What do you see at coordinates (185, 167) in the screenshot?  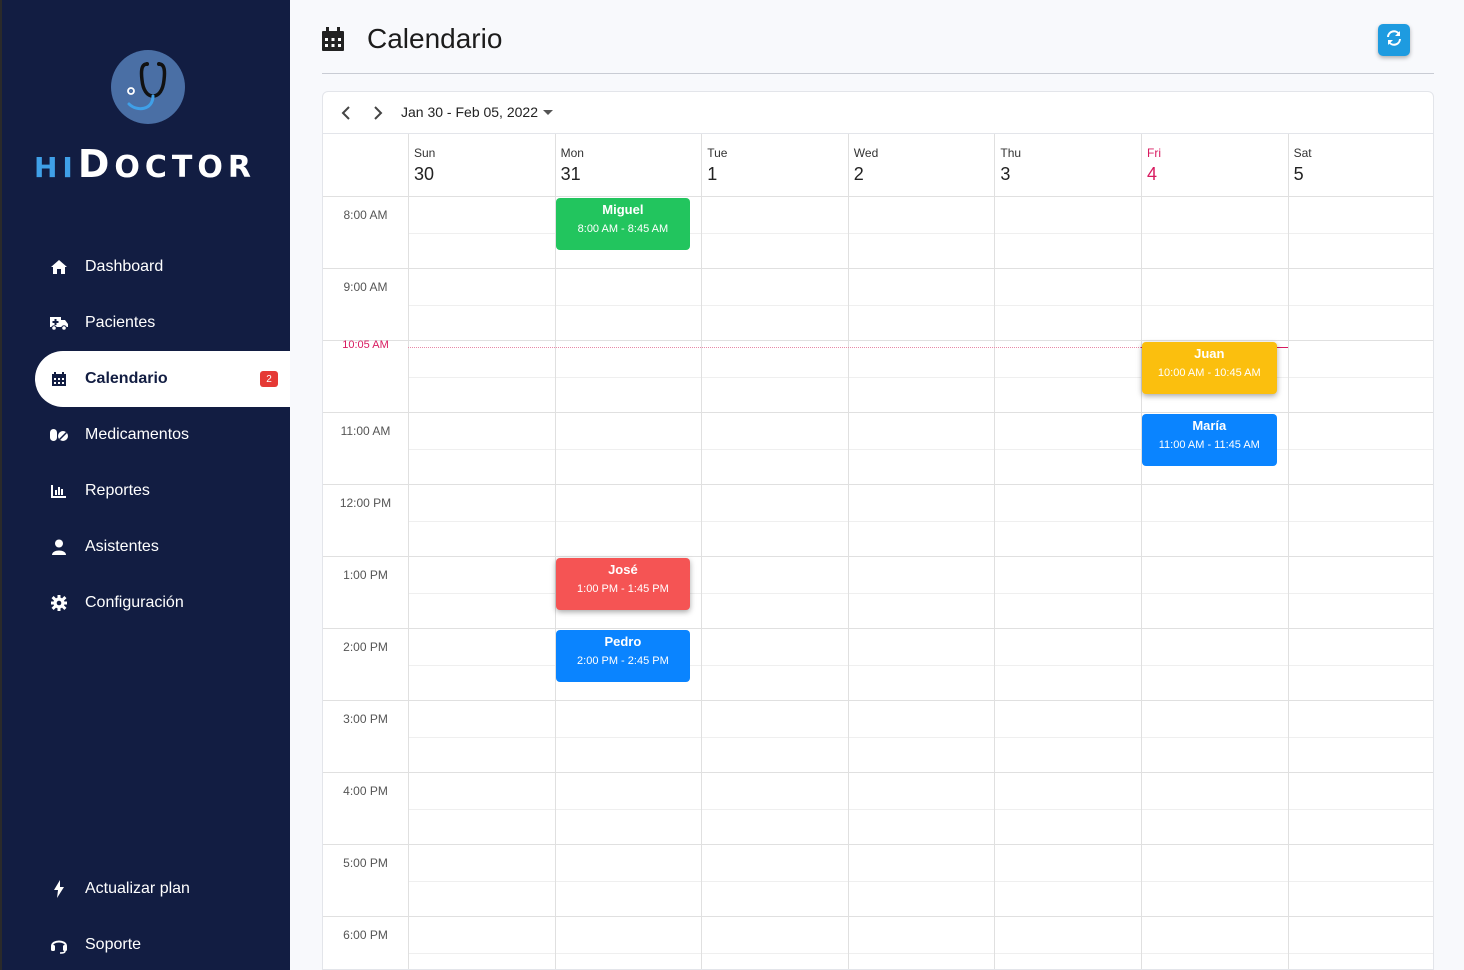 I see `brand-doc-rest: OCTOR` at bounding box center [185, 167].